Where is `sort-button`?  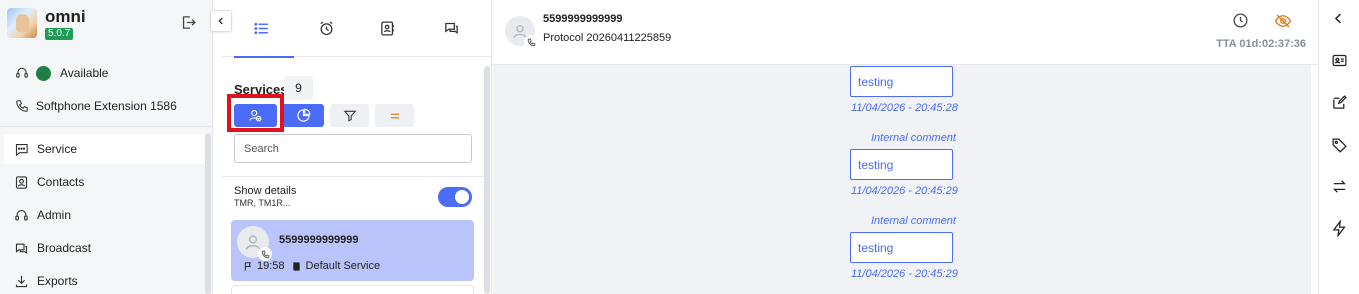 sort-button is located at coordinates (394, 115).